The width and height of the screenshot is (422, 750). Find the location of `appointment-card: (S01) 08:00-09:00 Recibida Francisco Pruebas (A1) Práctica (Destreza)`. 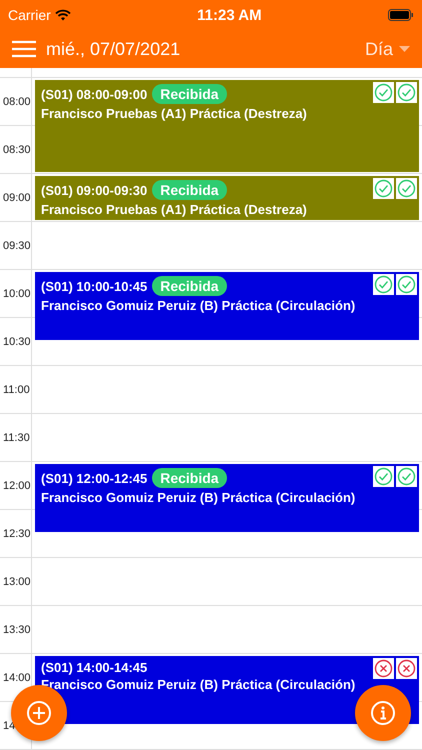

appointment-card: (S01) 08:00-09:00 Recibida Francisco Pruebas (A1) Práctica (Destreza) is located at coordinates (227, 126).